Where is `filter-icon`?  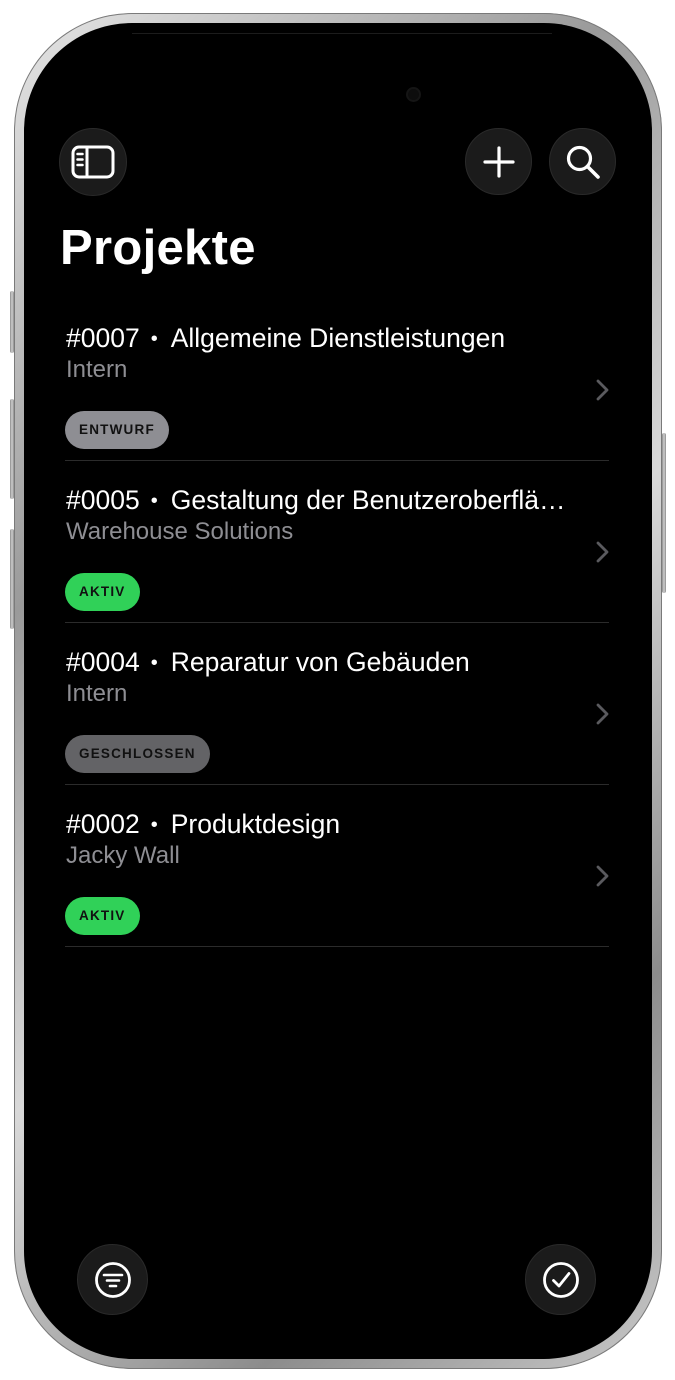 filter-icon is located at coordinates (113, 1280).